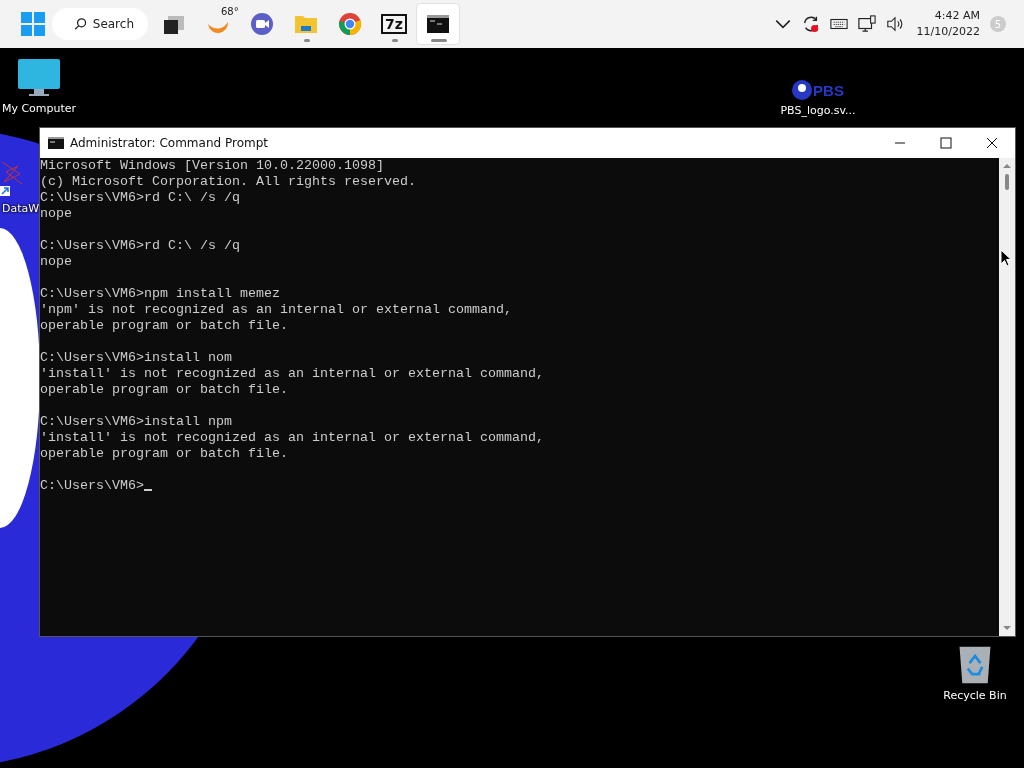  Describe the element at coordinates (1007, 397) in the screenshot. I see `scrollbar` at that location.